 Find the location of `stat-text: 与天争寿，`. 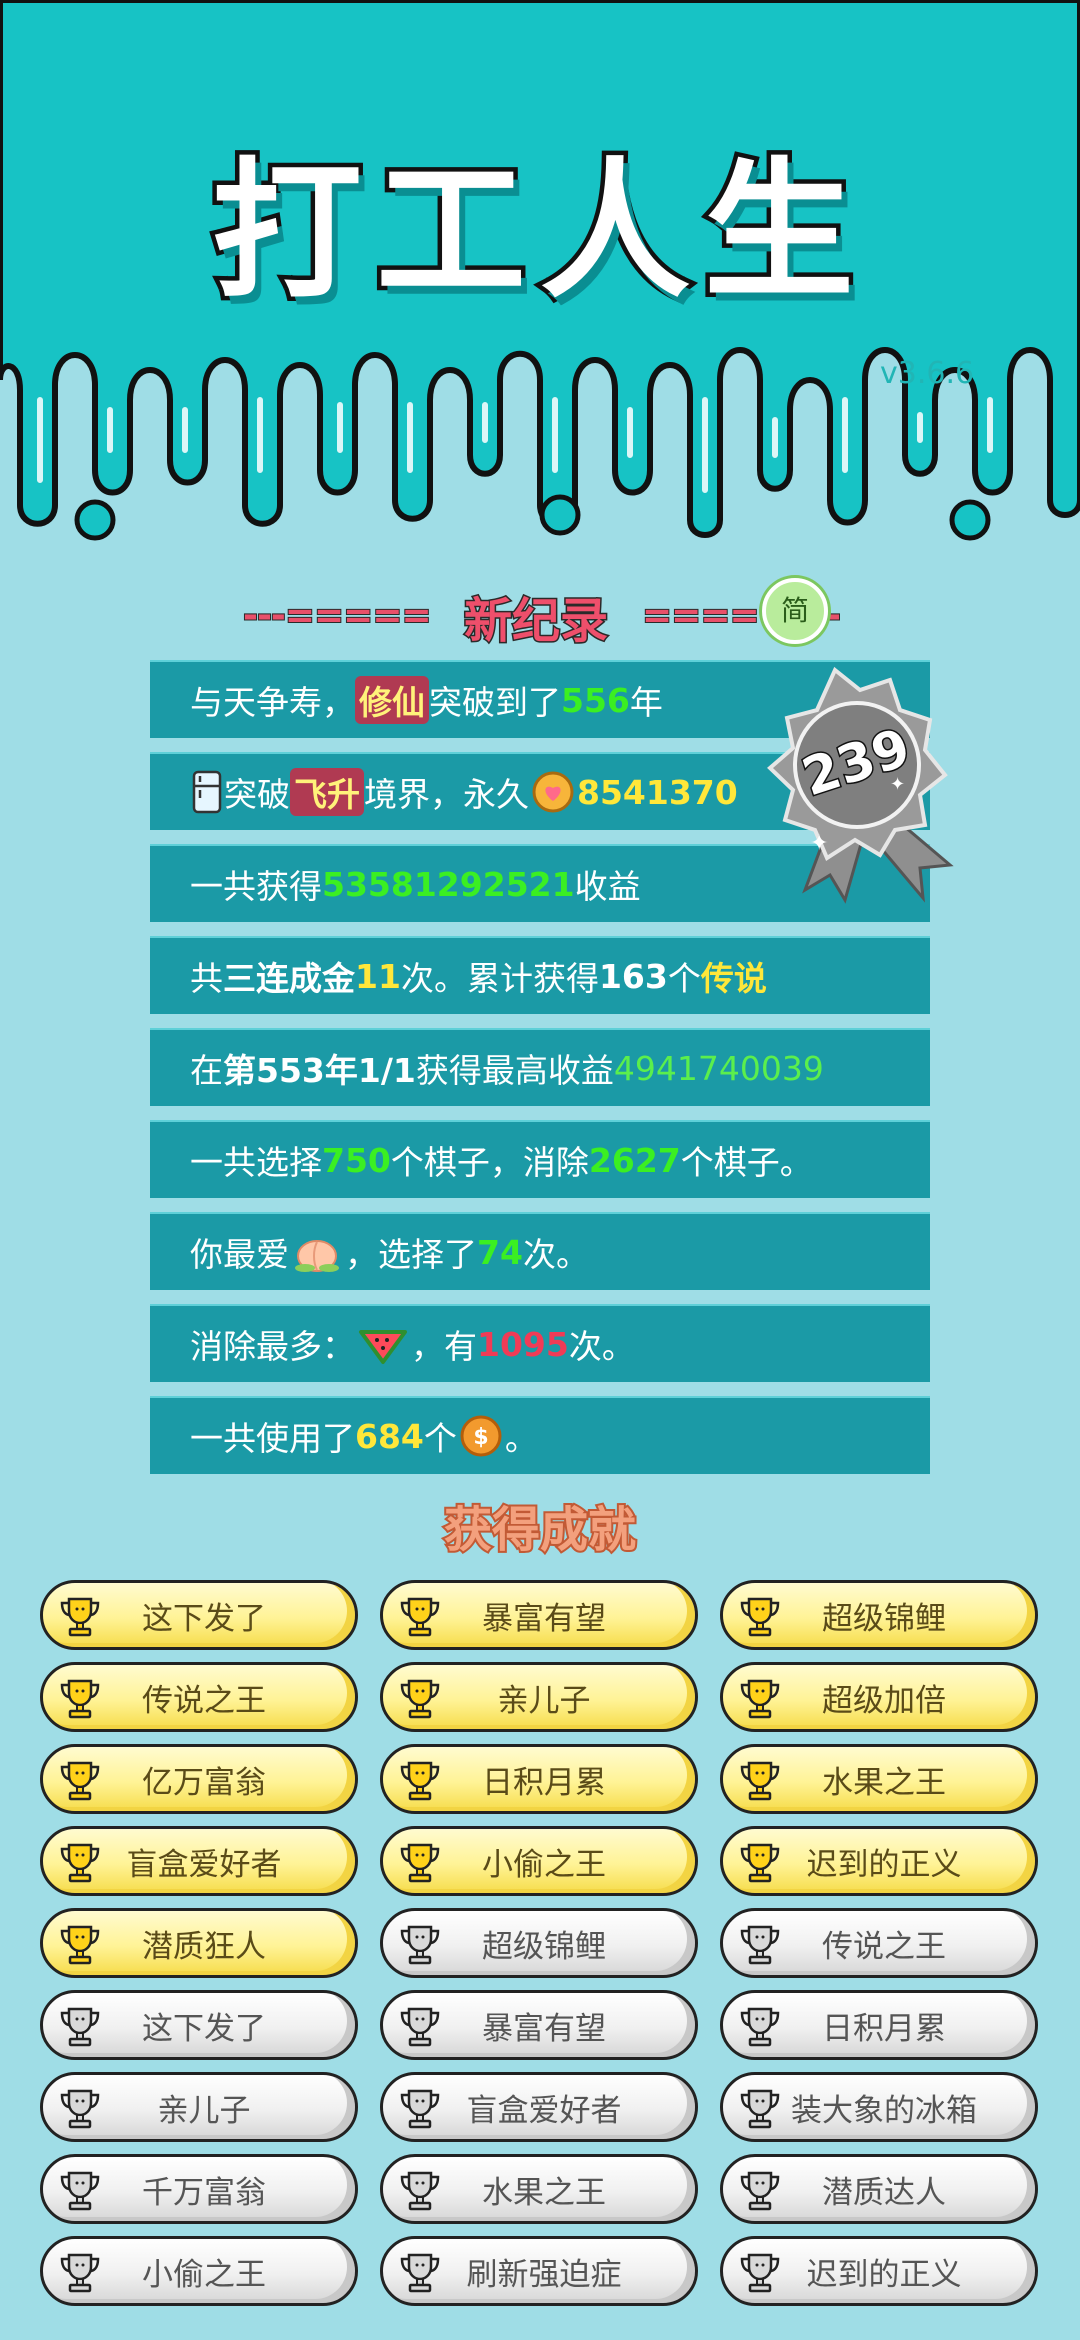

stat-text: 与天争寿， is located at coordinates (272, 702).